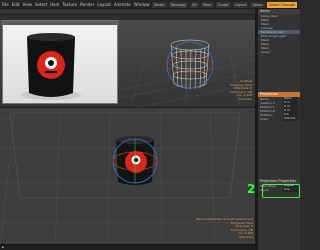 The width and height of the screenshot is (320, 250). I want to click on menu-layout: Layout, so click(104, 4).